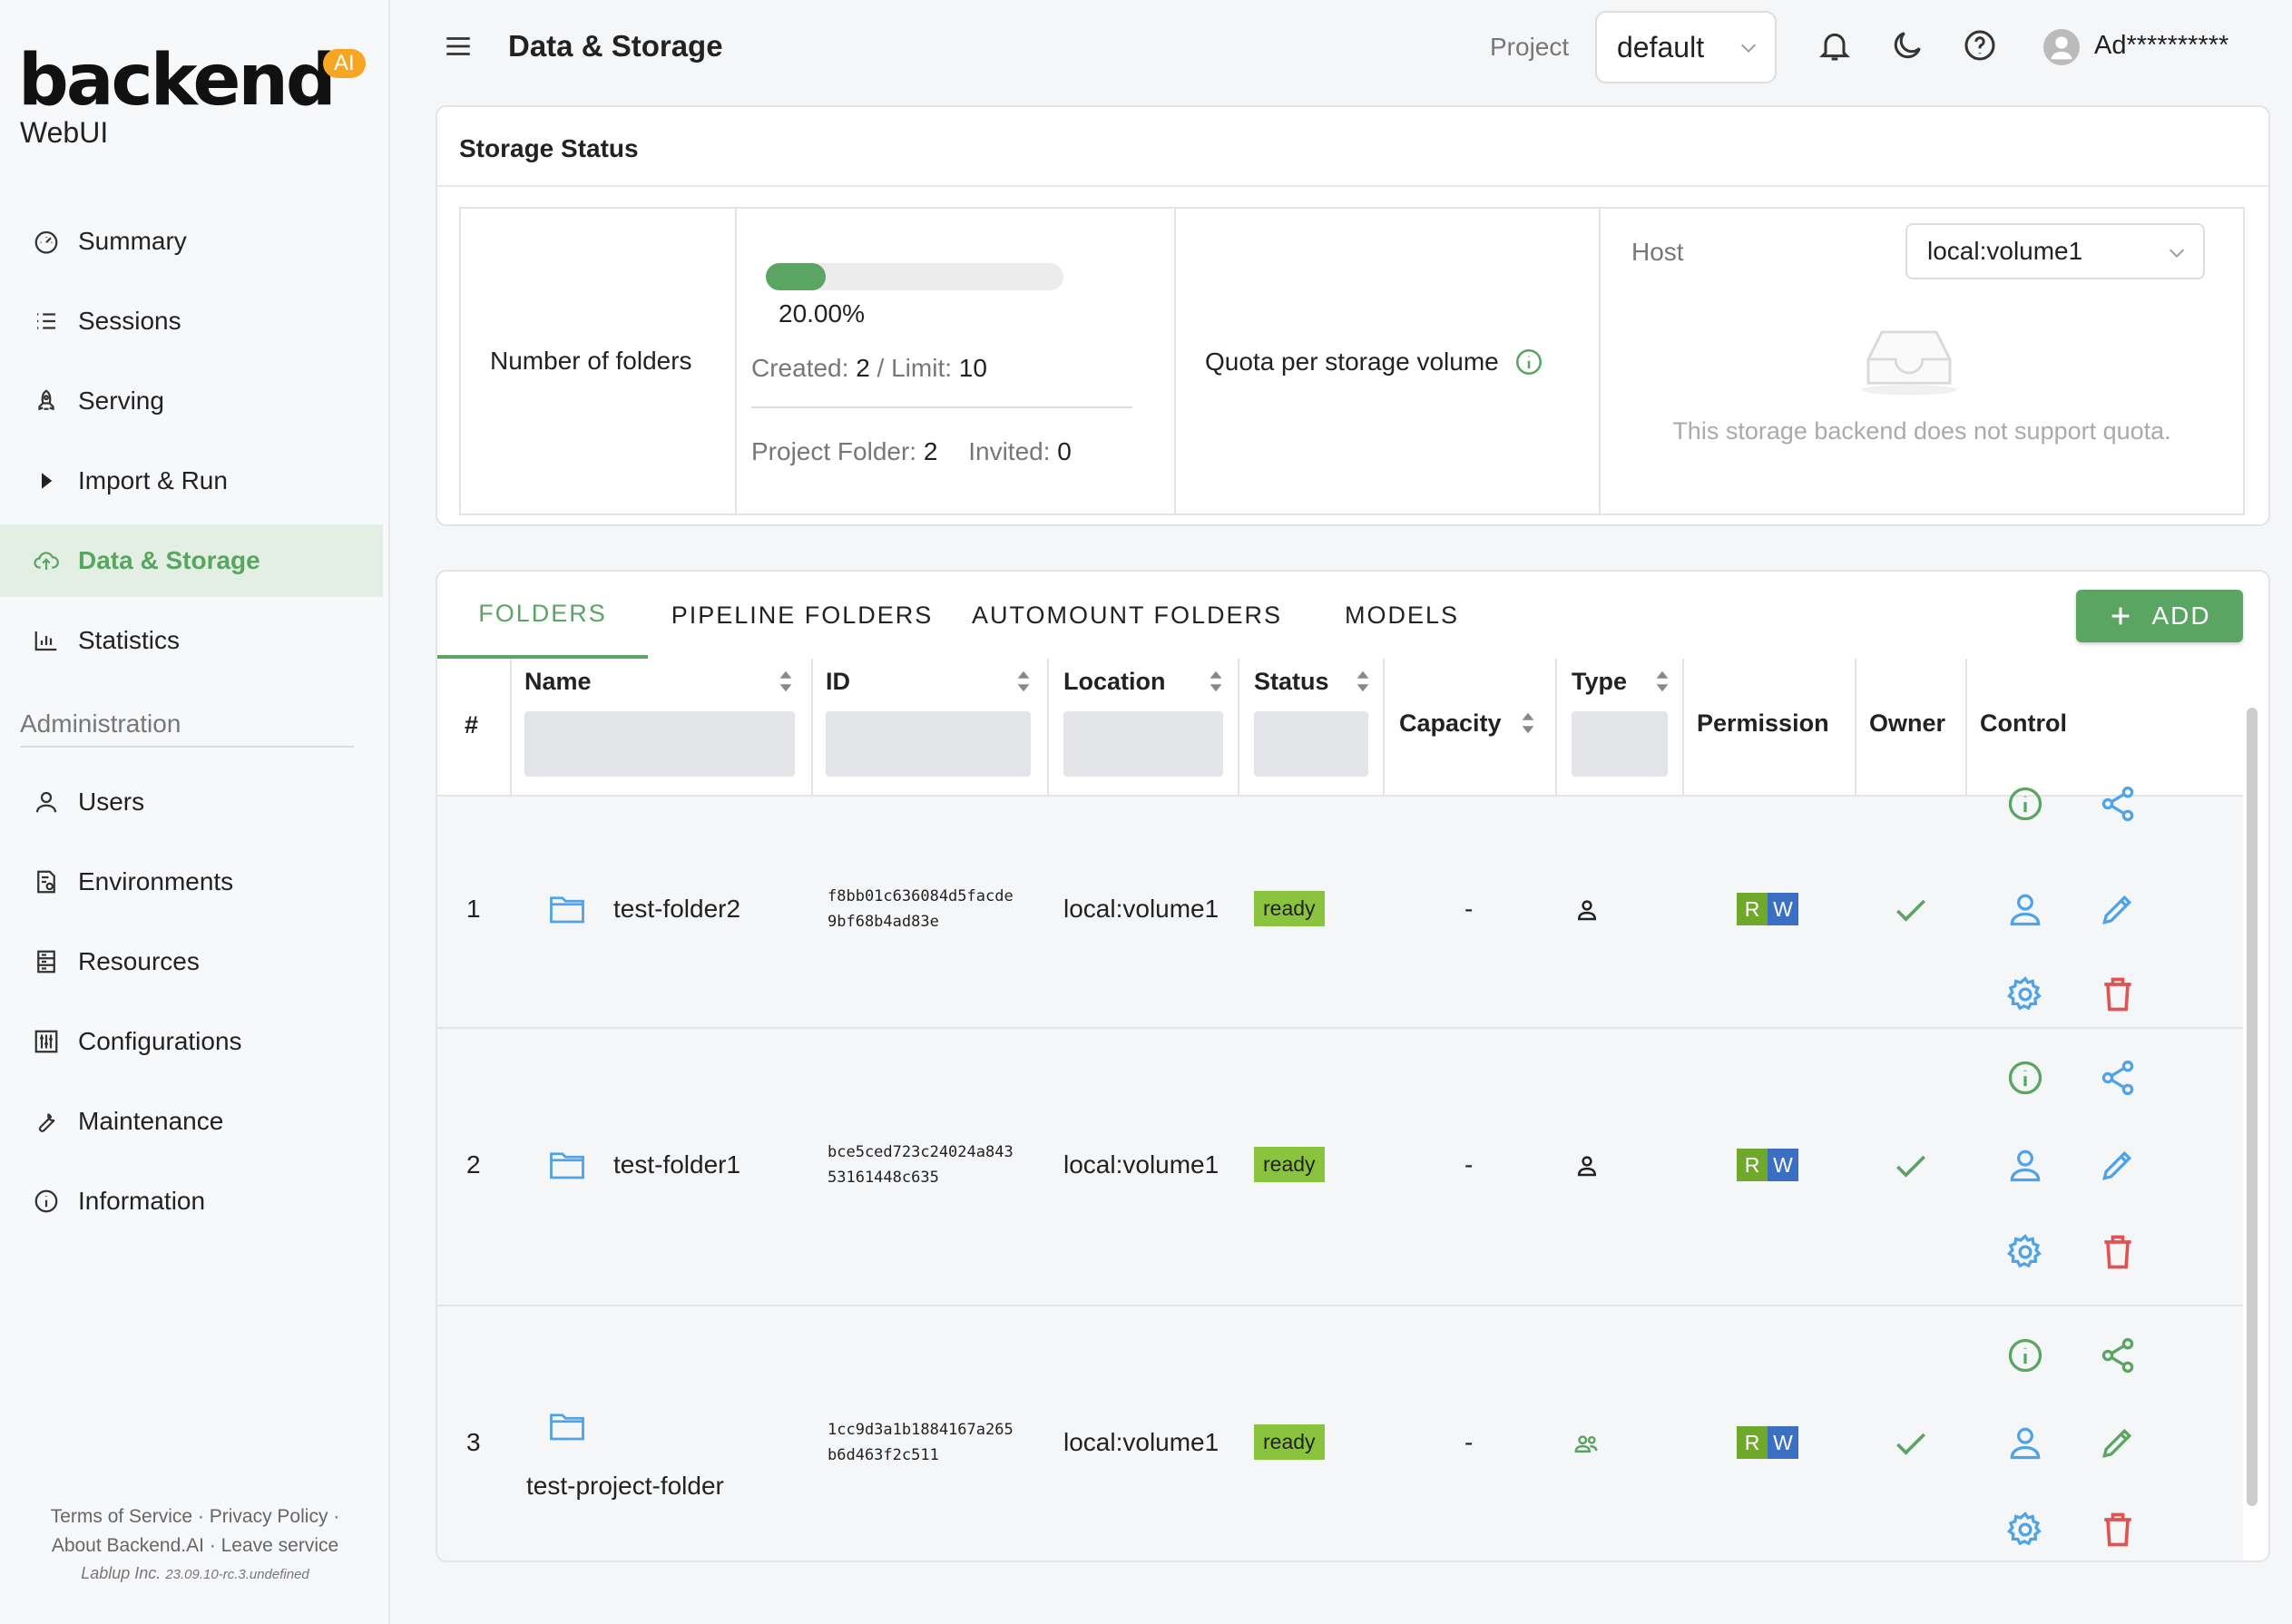 This screenshot has height=1624, width=2292. What do you see at coordinates (458, 46) in the screenshot?
I see `hamburger-menu-icon` at bounding box center [458, 46].